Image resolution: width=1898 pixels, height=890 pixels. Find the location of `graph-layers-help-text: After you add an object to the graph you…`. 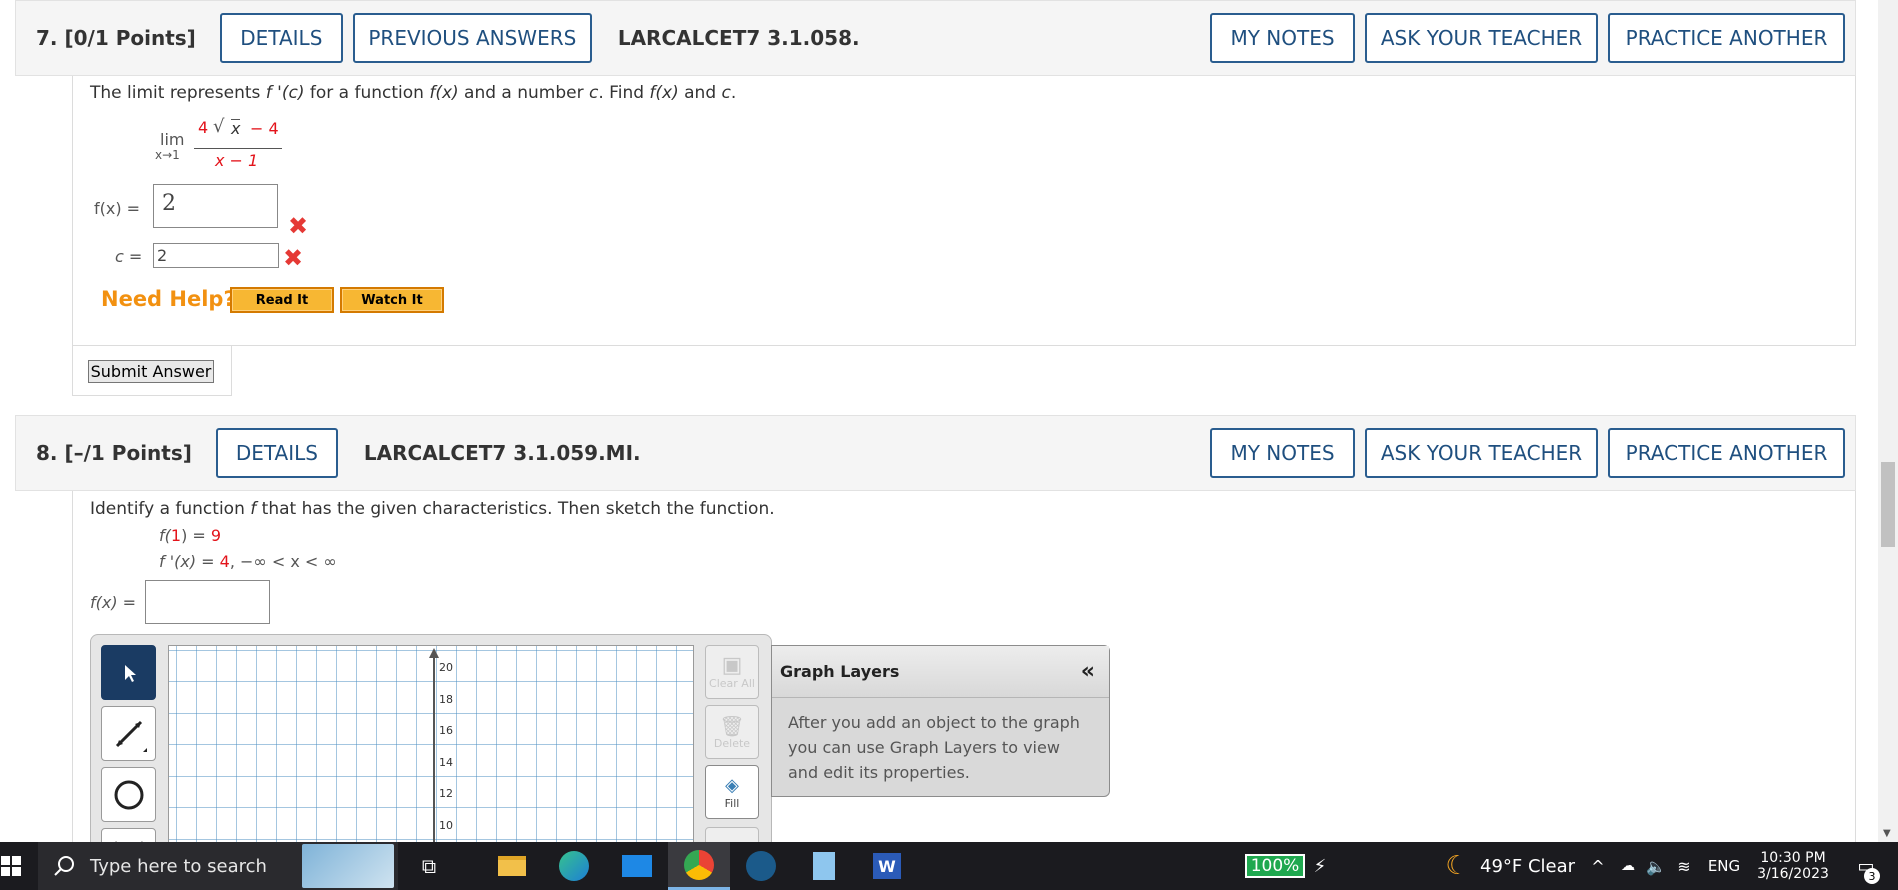

graph-layers-help-text: After you add an object to the graph you… is located at coordinates (934, 747).